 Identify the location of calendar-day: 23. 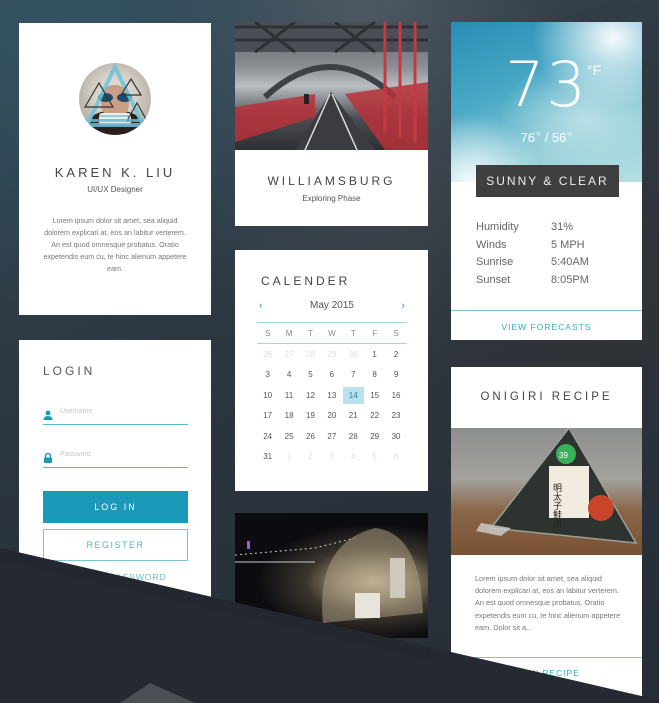
(395, 415).